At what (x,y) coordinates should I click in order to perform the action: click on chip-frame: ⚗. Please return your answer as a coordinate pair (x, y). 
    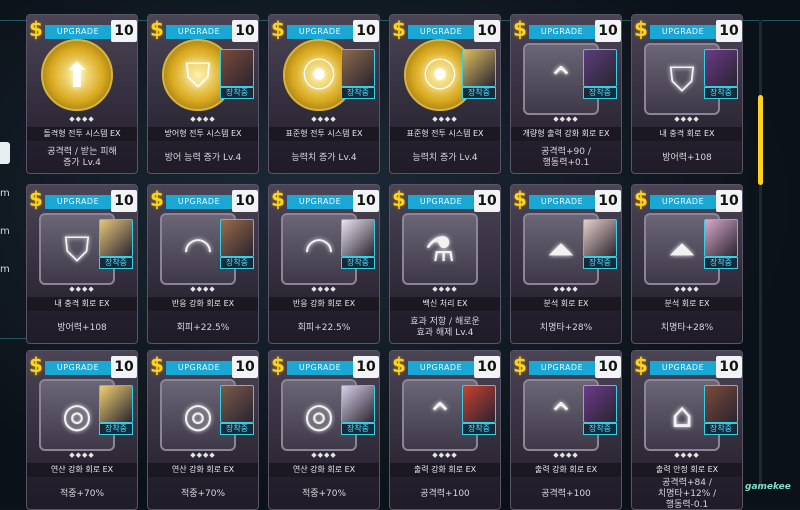
    Looking at the image, I should click on (440, 249).